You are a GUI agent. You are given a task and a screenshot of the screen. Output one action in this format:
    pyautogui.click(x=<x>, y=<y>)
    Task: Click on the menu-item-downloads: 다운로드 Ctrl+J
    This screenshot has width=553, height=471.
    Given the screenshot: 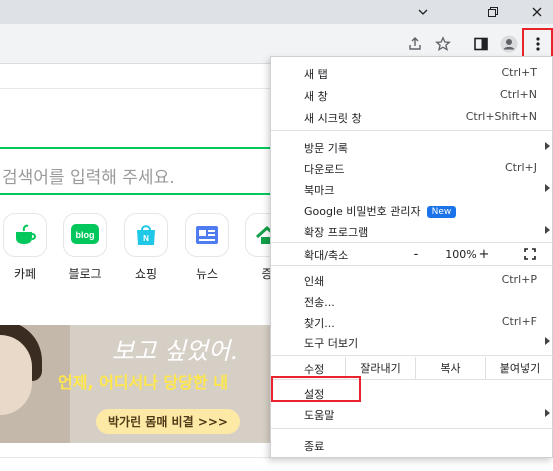 What is the action you would take?
    pyautogui.click(x=412, y=168)
    